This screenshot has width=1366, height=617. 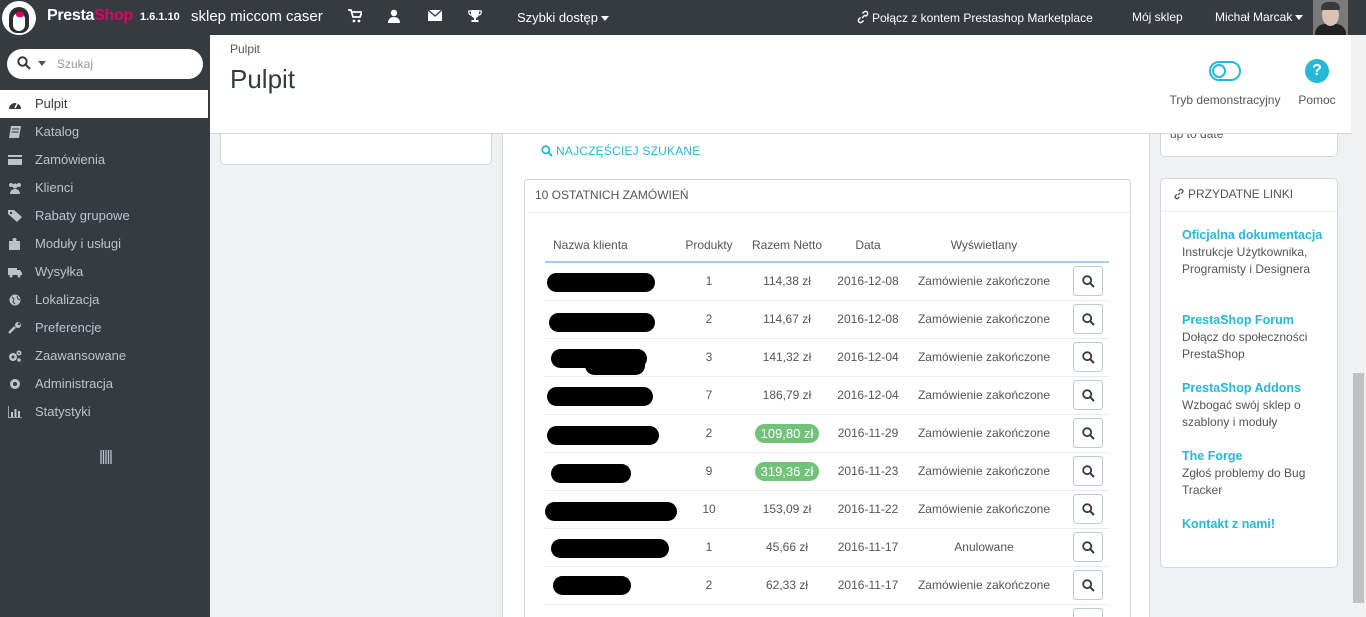 I want to click on sidebar-item-zaawansowane: Zaawansowane, so click(x=105, y=356).